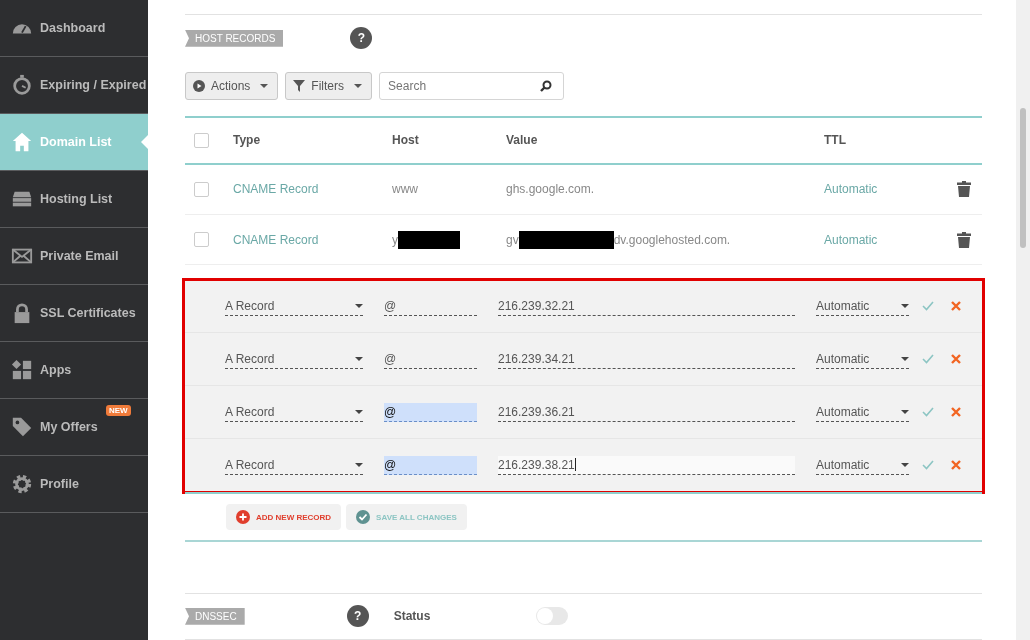  What do you see at coordinates (22, 427) in the screenshot?
I see `tag-icon` at bounding box center [22, 427].